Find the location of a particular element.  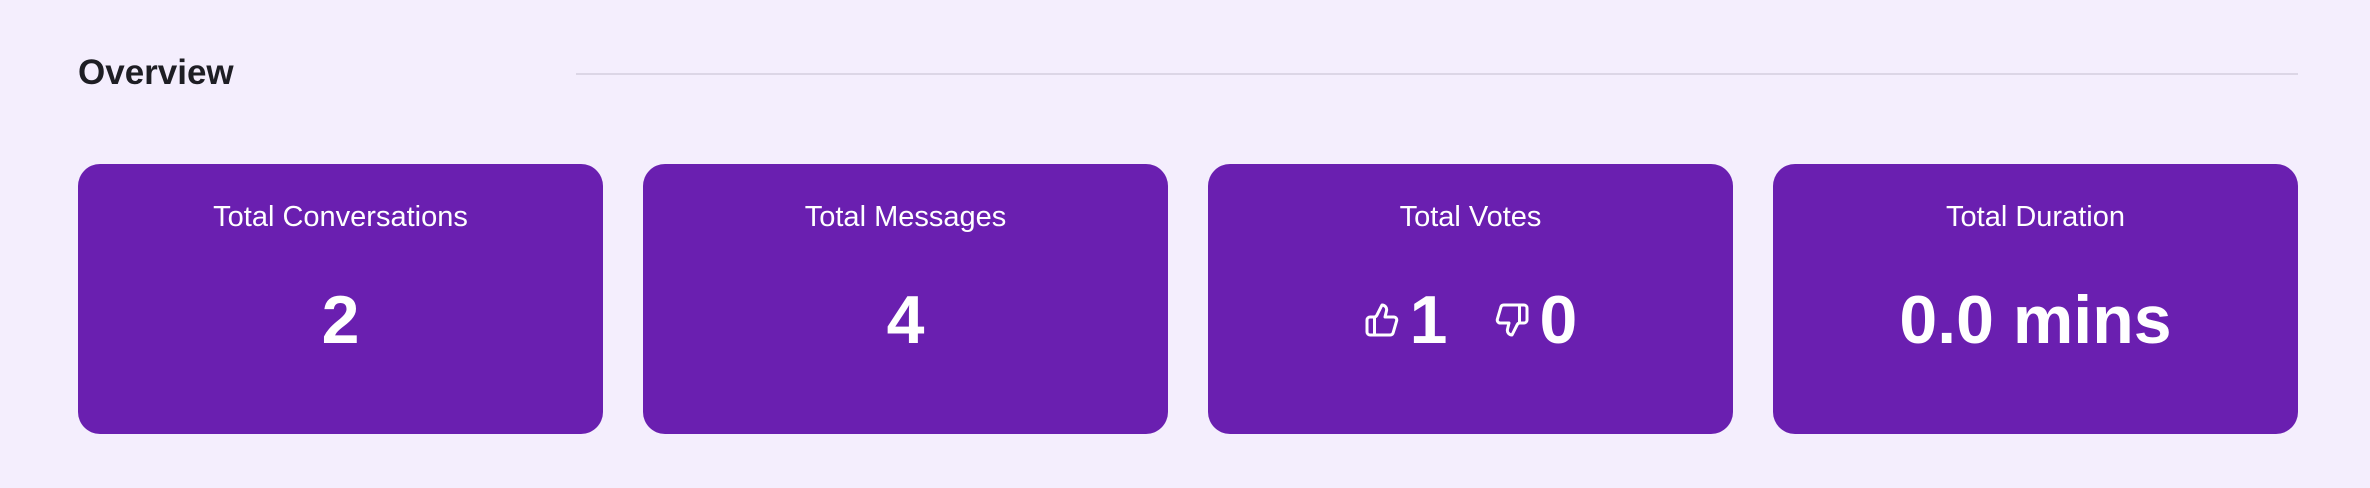

total-conversations-label: Total Conversations is located at coordinates (340, 217).